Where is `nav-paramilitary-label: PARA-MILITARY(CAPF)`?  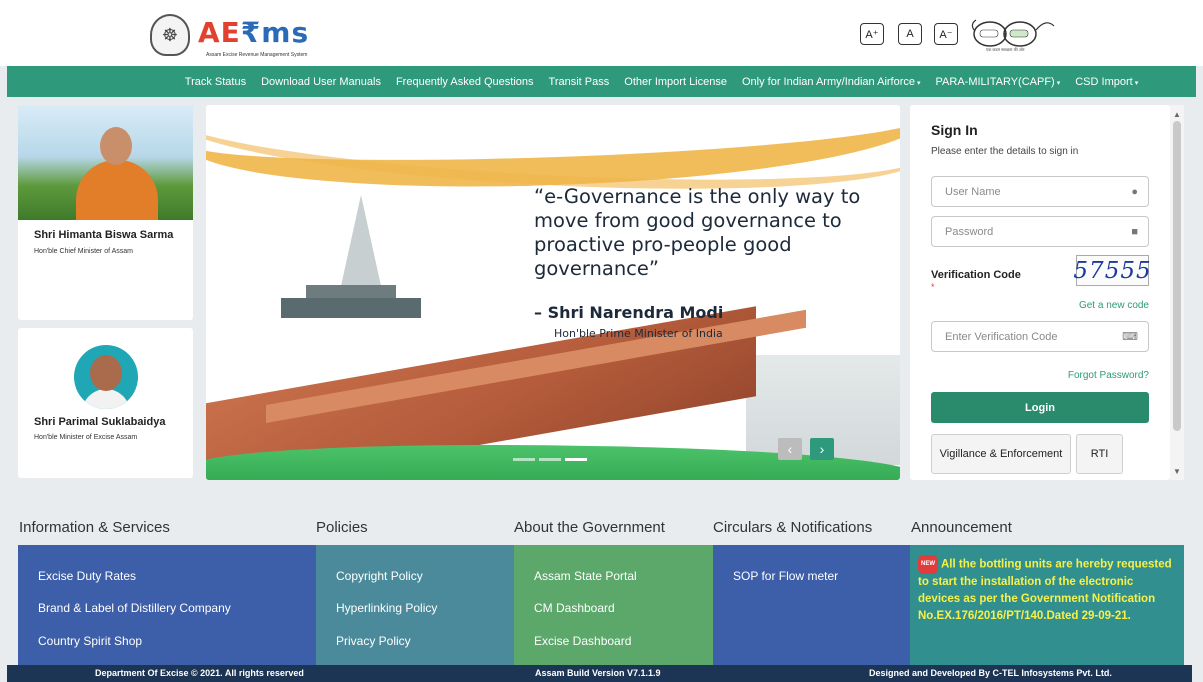 nav-paramilitary-label: PARA-MILITARY(CAPF) is located at coordinates (995, 81).